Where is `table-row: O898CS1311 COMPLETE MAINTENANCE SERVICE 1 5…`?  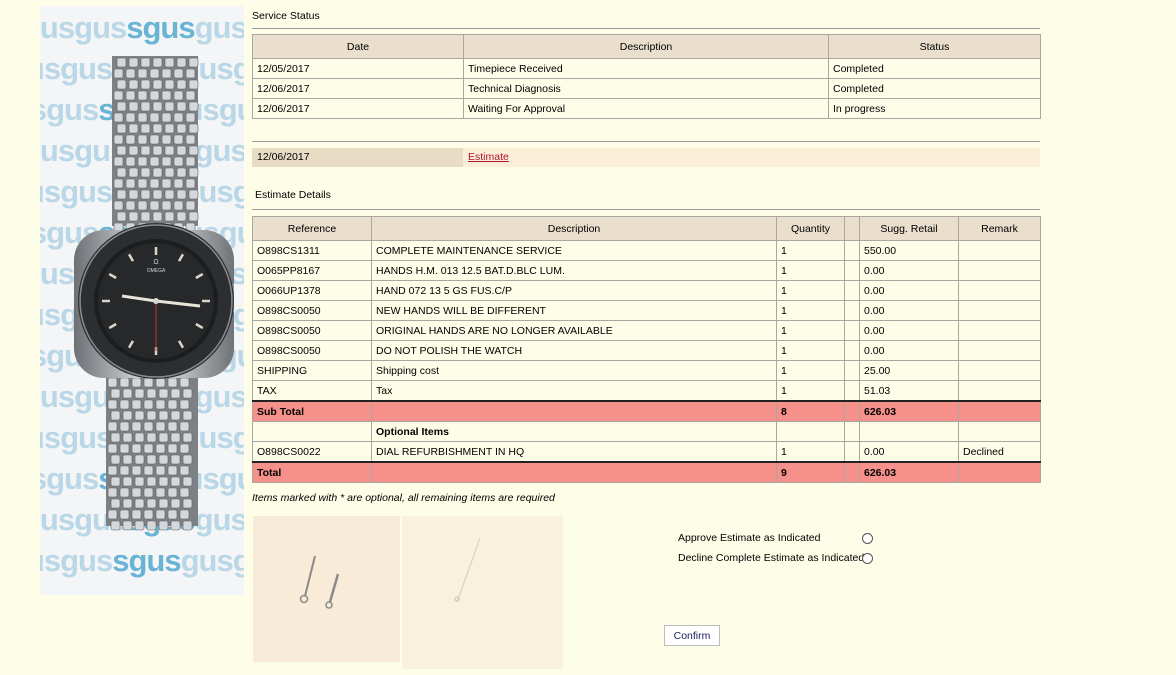 table-row: O898CS1311 COMPLETE MAINTENANCE SERVICE 1 5… is located at coordinates (646, 250).